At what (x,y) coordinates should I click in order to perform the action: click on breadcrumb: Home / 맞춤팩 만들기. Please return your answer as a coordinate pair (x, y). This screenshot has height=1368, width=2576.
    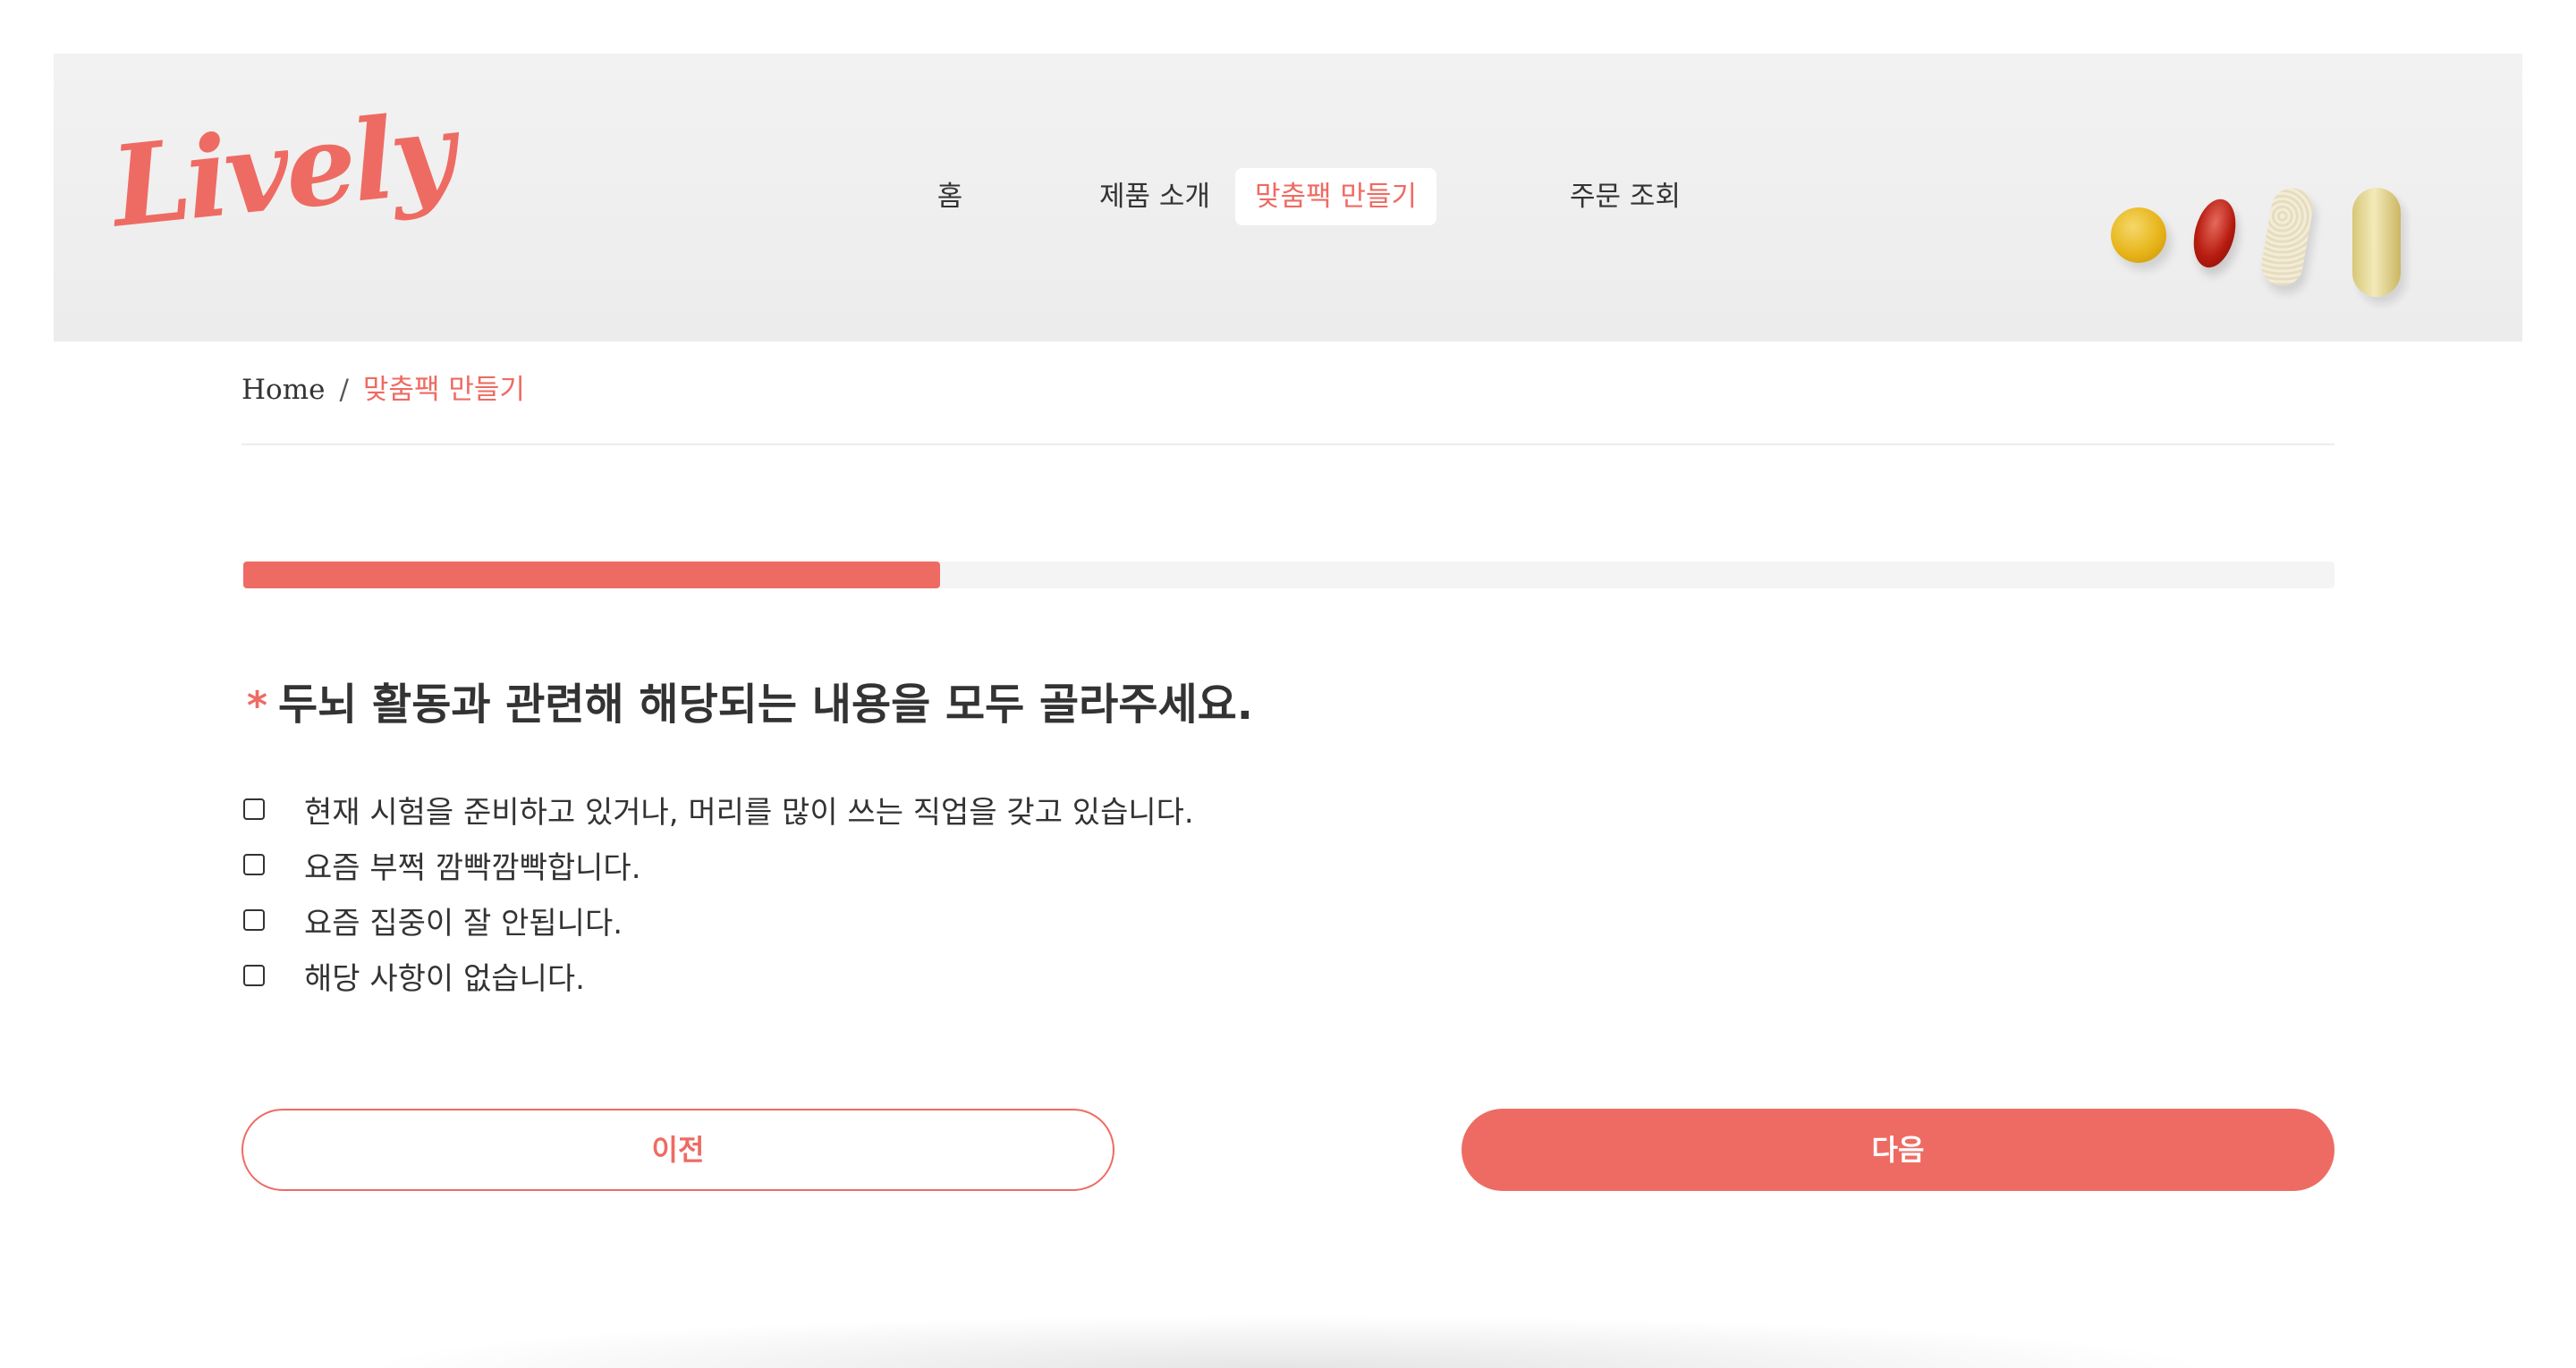
    Looking at the image, I should click on (383, 390).